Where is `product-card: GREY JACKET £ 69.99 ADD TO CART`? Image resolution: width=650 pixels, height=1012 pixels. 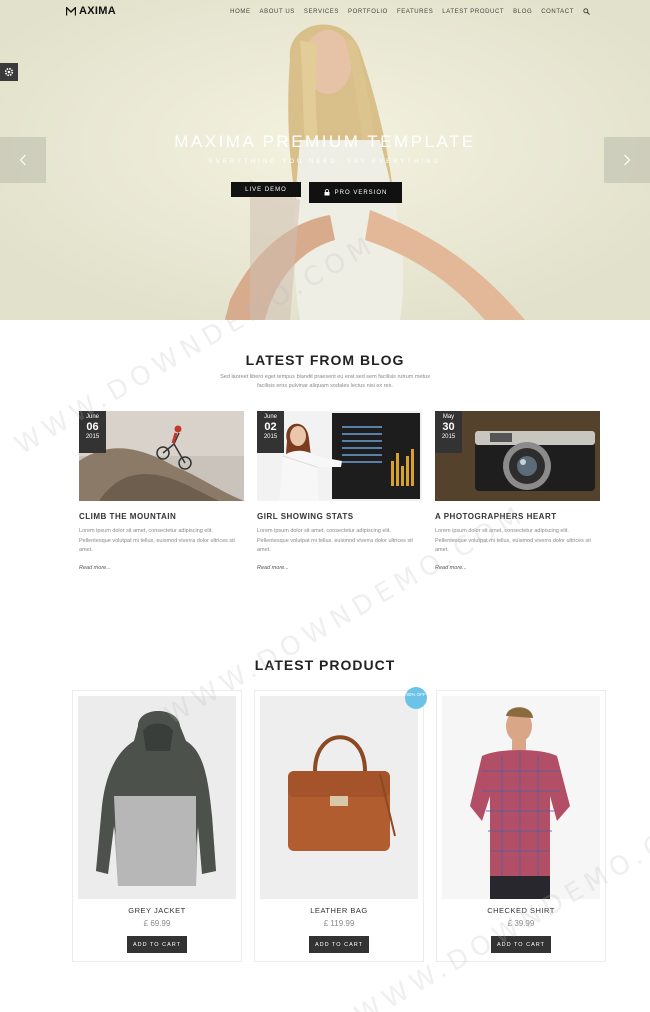 product-card: GREY JACKET £ 69.99 ADD TO CART is located at coordinates (157, 826).